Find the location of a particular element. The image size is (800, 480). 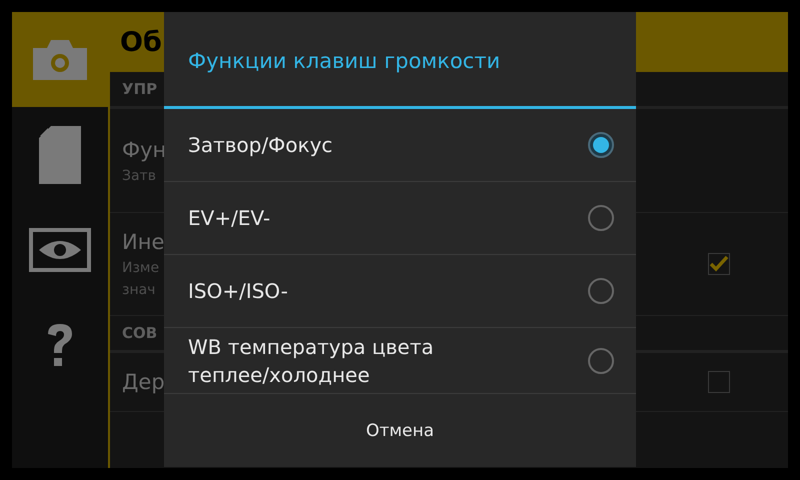

setting-summary: Изме is located at coordinates (141, 268).